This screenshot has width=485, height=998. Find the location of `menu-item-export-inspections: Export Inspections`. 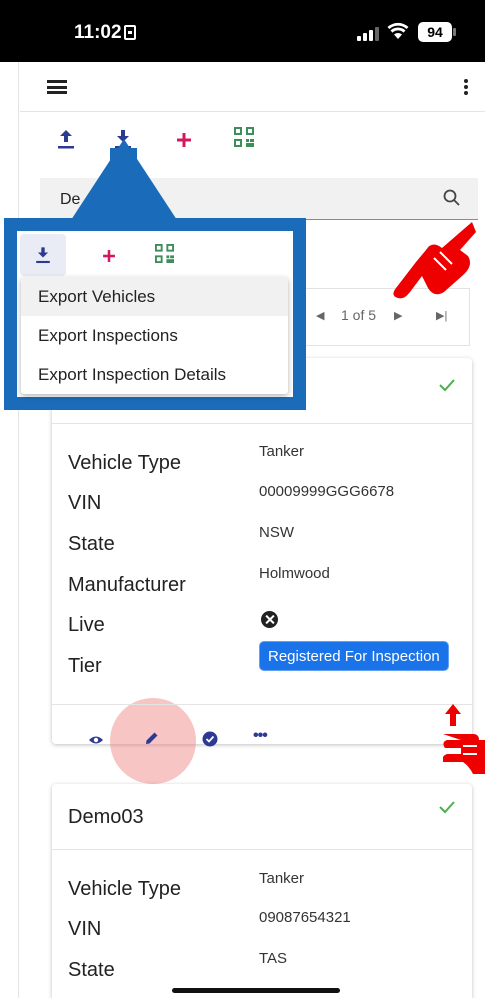

menu-item-export-inspections: Export Inspections is located at coordinates (154, 335).